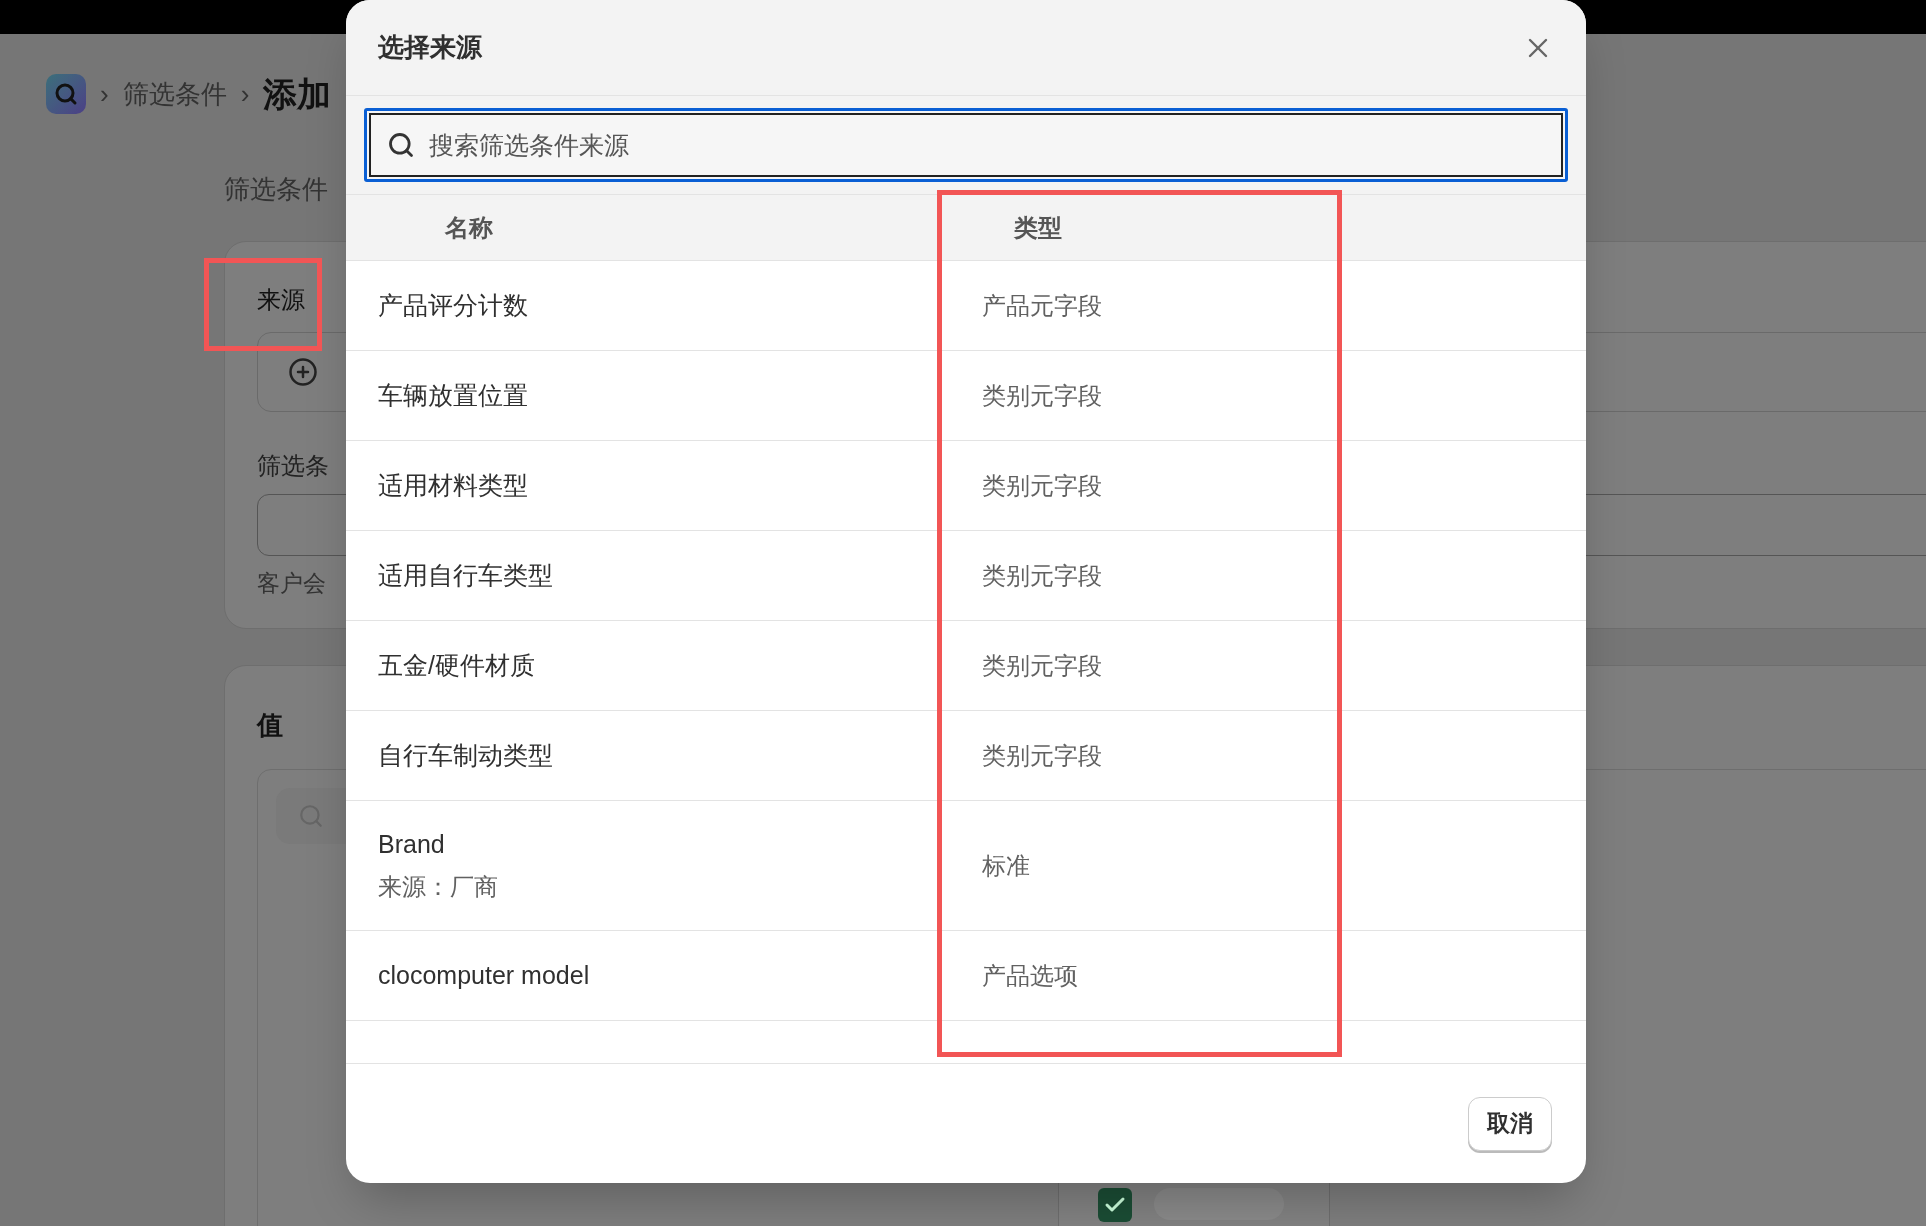  I want to click on table-cell: 标准, so click(1006, 865).